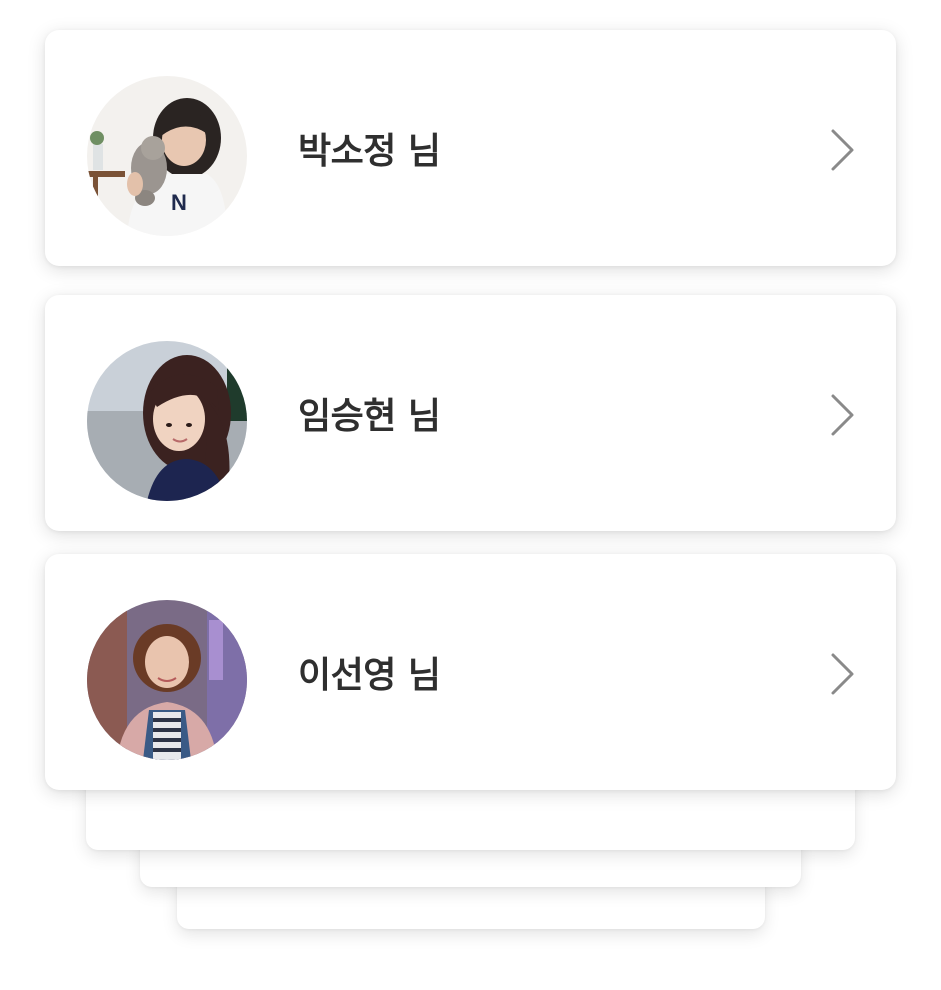 The height and width of the screenshot is (990, 941). I want to click on user-name: 이선영 님, so click(369, 675).